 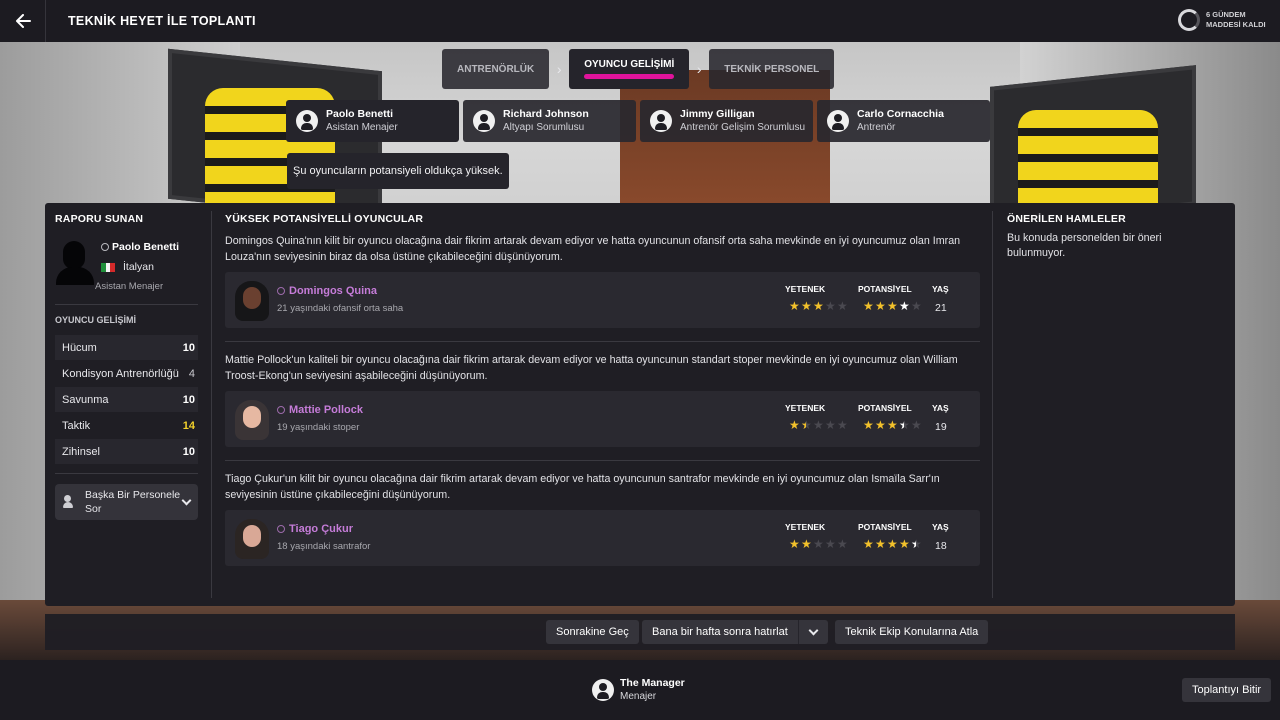 What do you see at coordinates (544, 127) in the screenshot?
I see `staff-role: Altyapı Sorumlusu` at bounding box center [544, 127].